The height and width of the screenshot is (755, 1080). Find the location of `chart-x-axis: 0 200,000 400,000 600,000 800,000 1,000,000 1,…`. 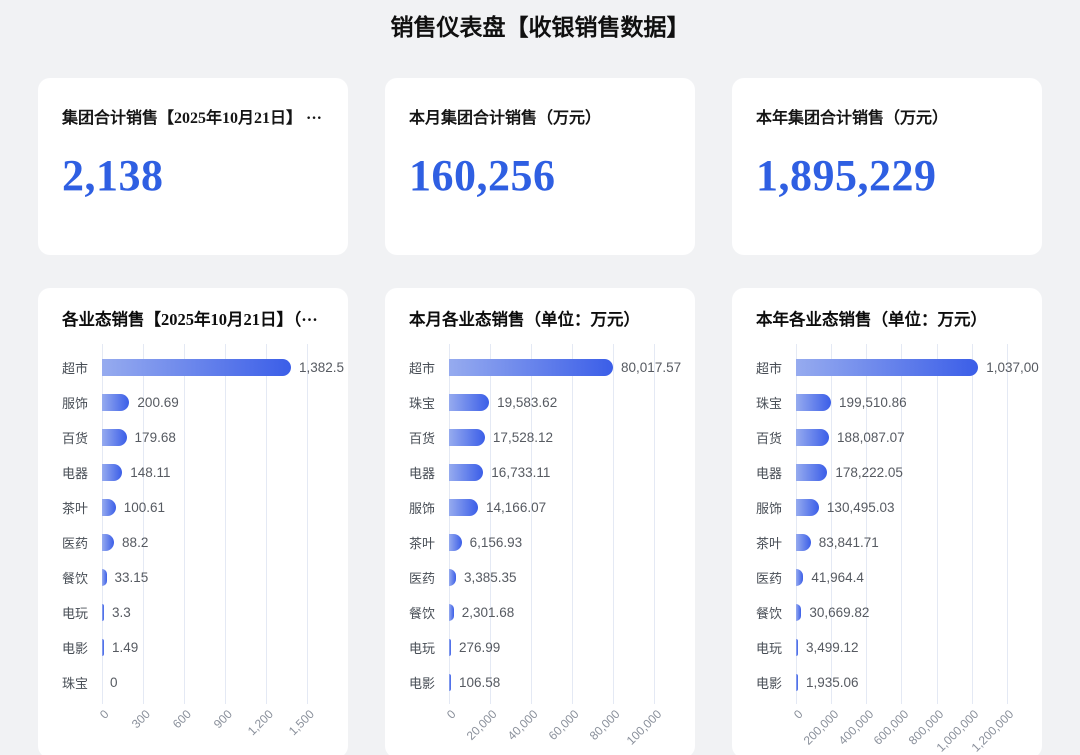

chart-x-axis: 0 200,000 400,000 600,000 800,000 1,000,000 1,… is located at coordinates (916, 727).